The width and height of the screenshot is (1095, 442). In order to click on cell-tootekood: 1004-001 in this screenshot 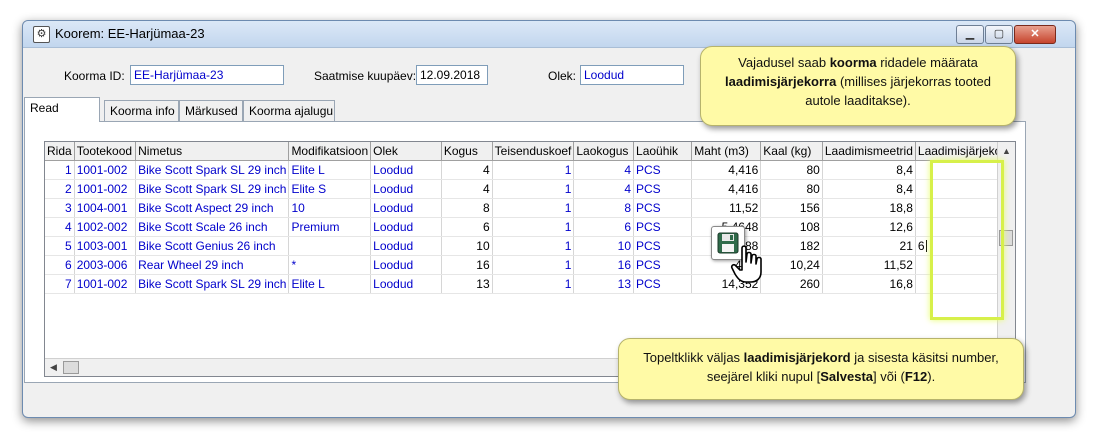, I will do `click(105, 208)`.